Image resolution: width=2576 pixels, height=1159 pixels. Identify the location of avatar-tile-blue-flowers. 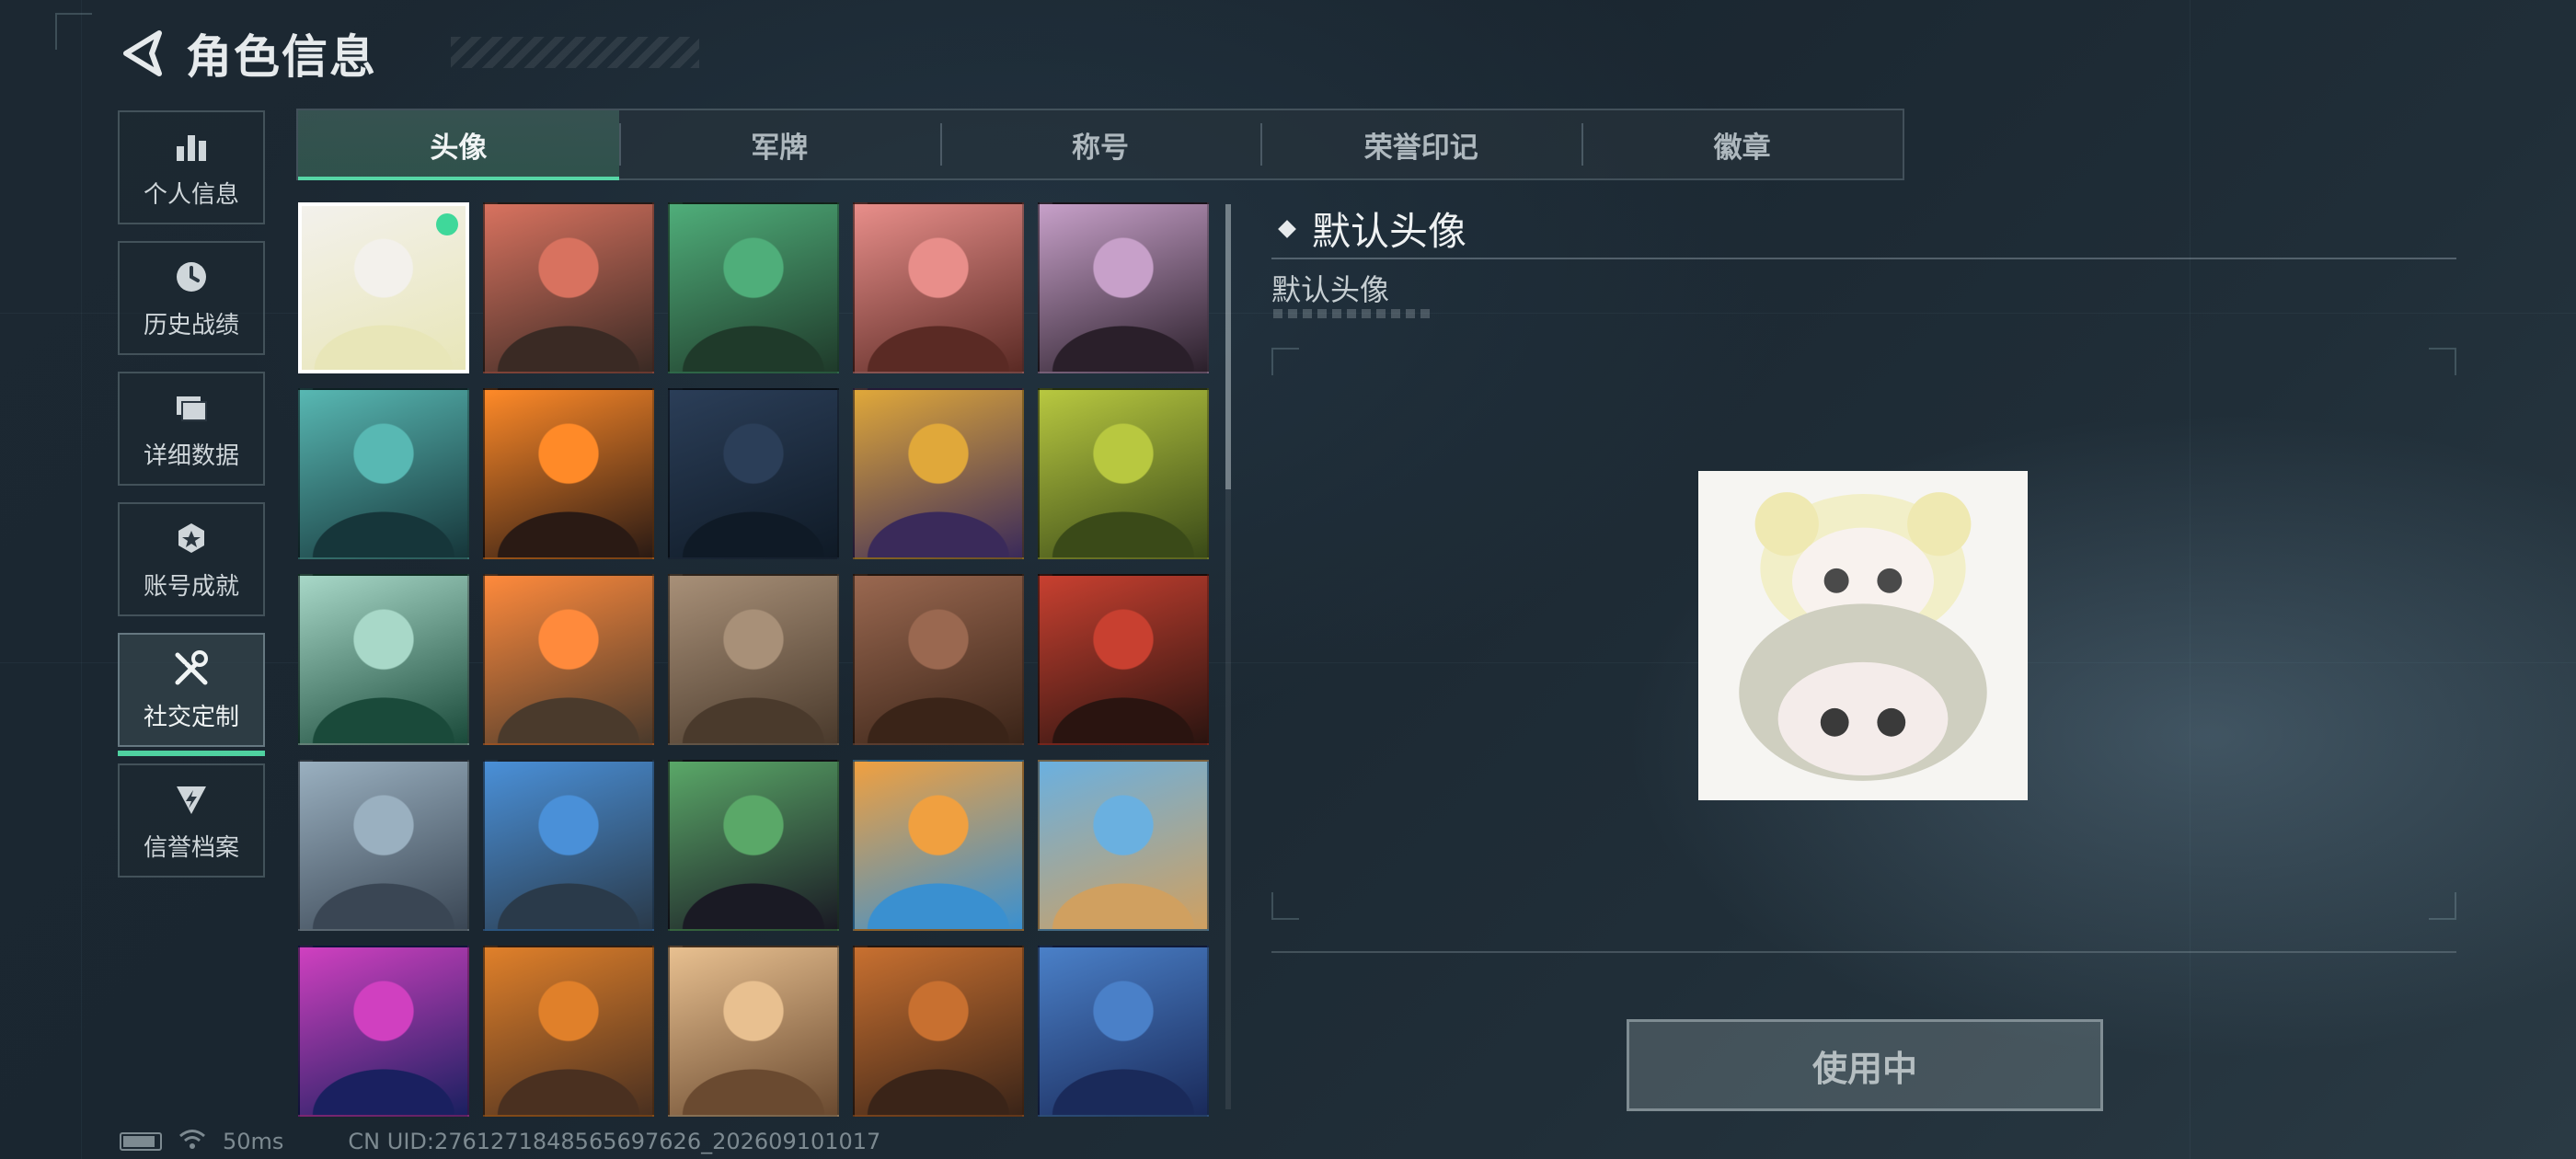
(1123, 1031).